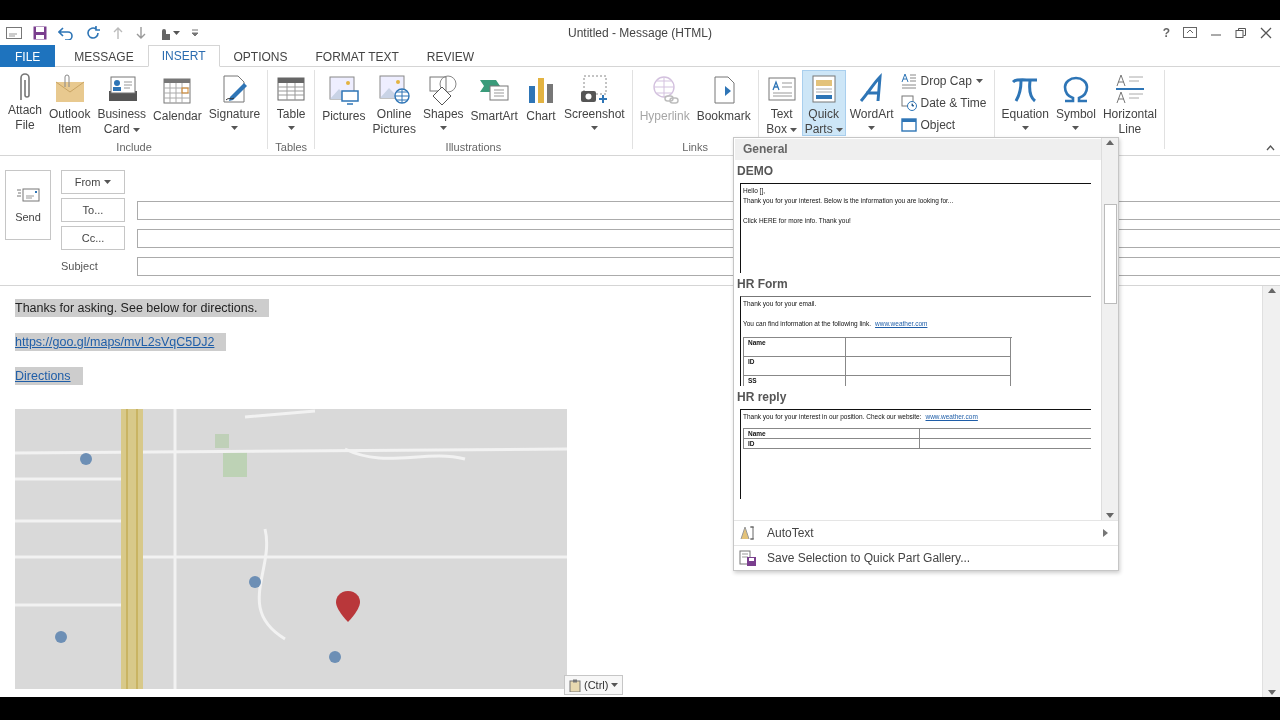 This screenshot has height=720, width=1280. Describe the element at coordinates (748, 558) in the screenshot. I see `save-gallery-icon` at that location.